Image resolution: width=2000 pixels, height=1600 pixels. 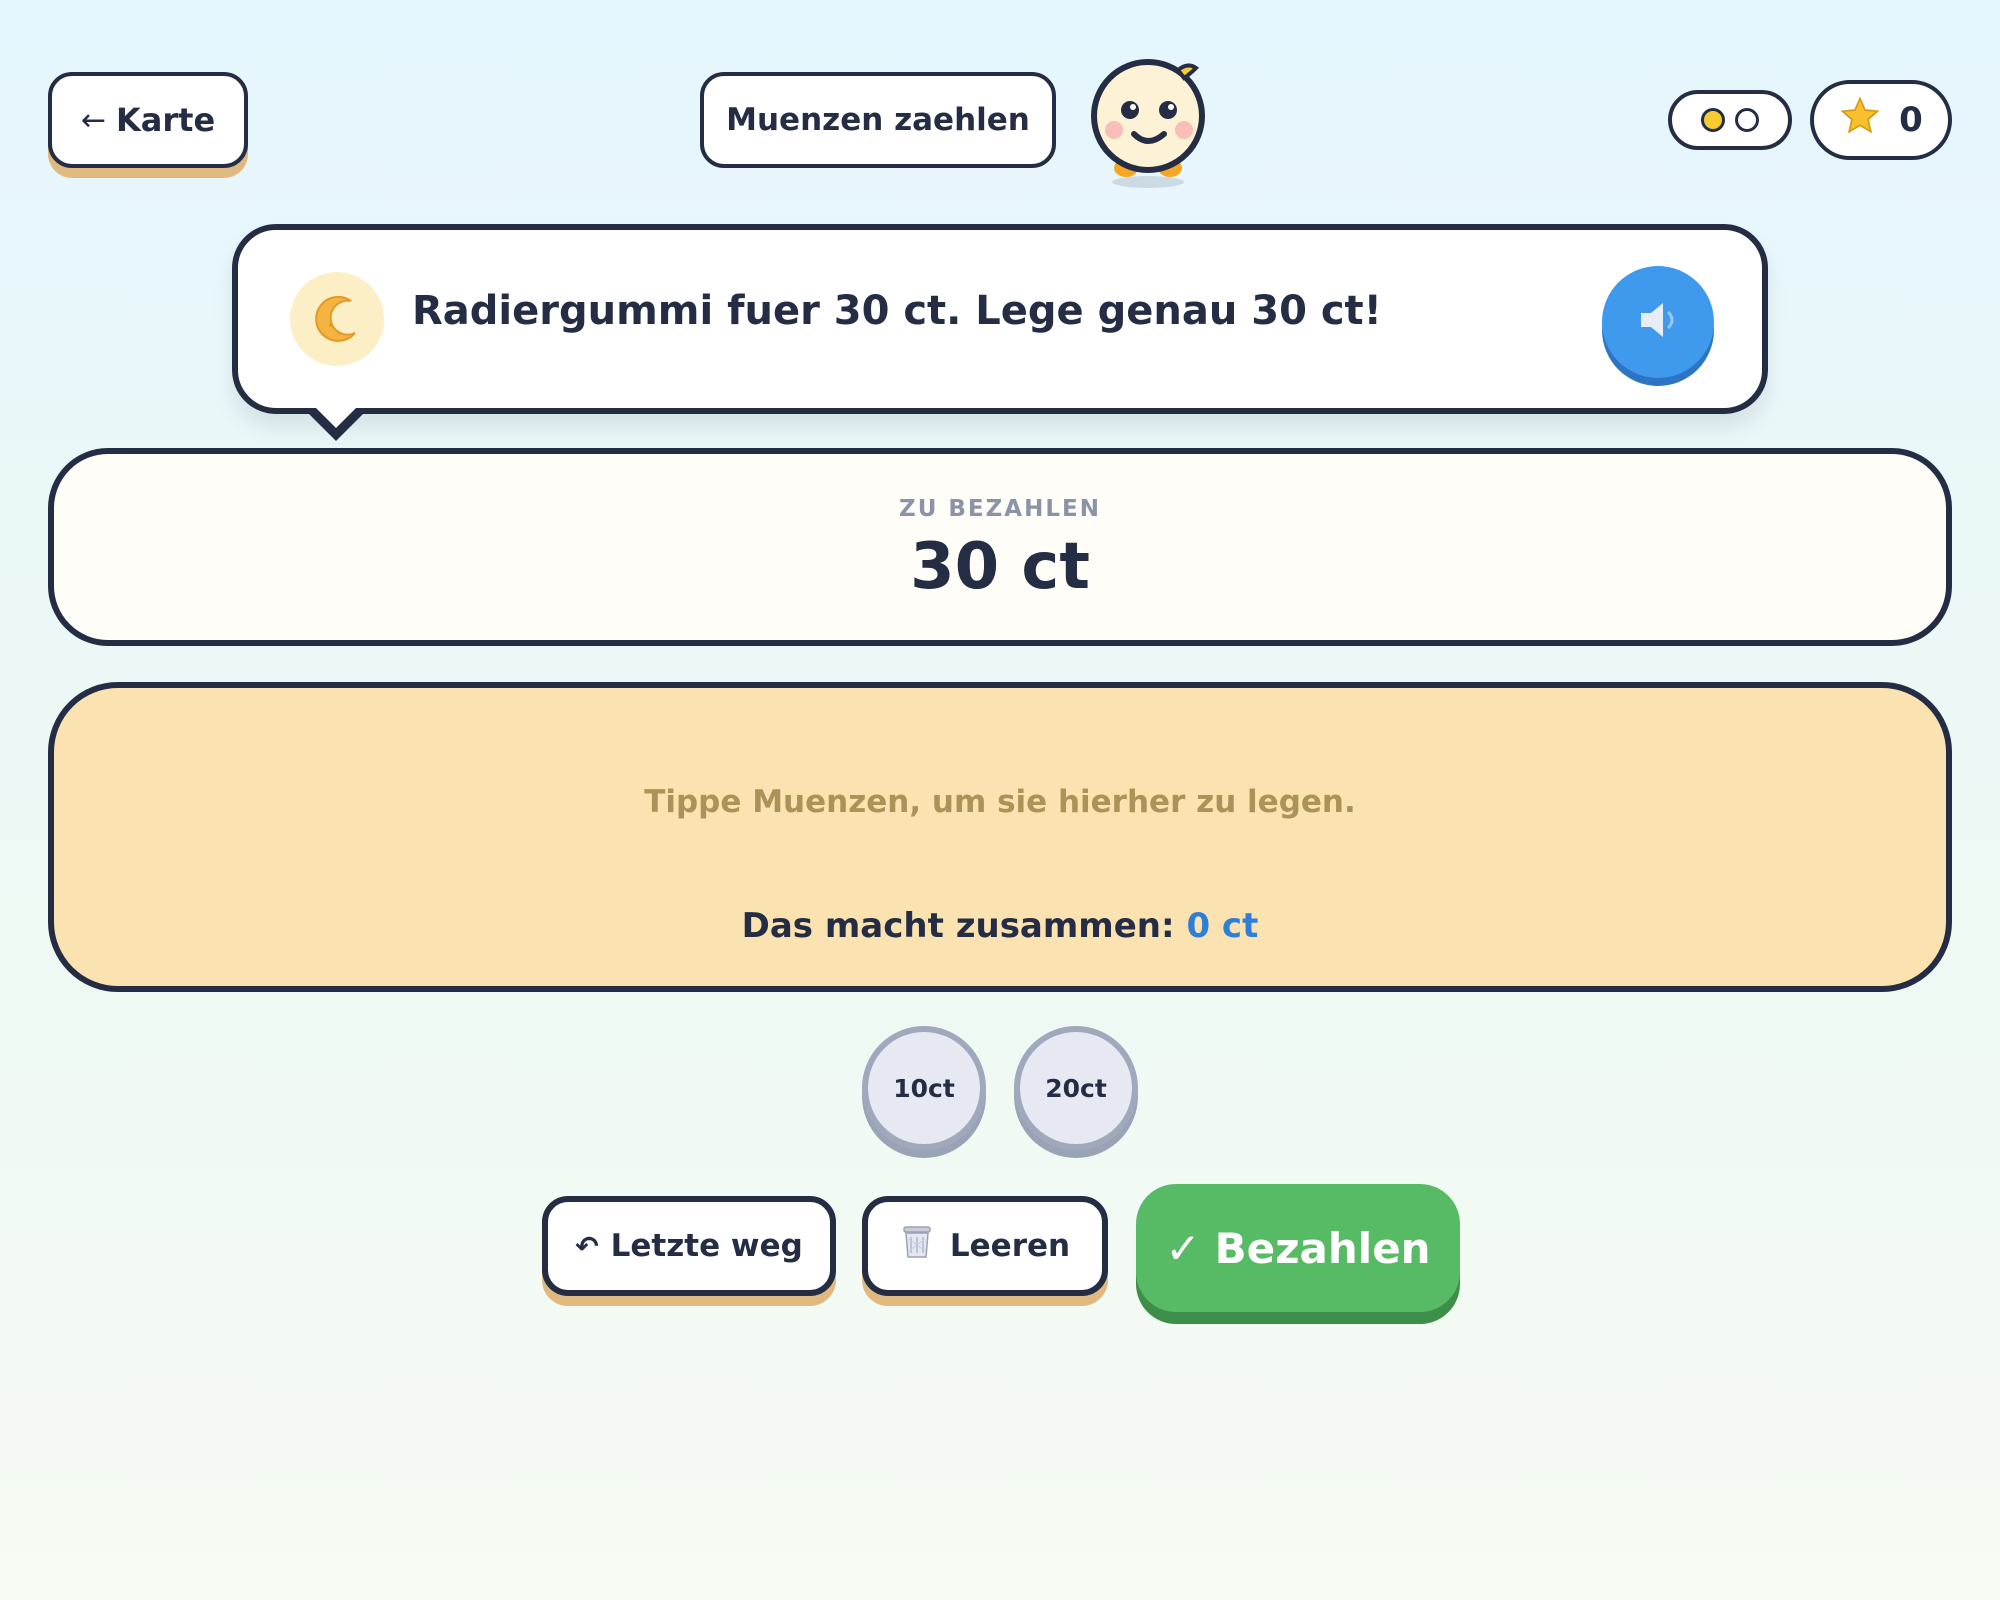 I want to click on progress-dot-completed, so click(x=1713, y=120).